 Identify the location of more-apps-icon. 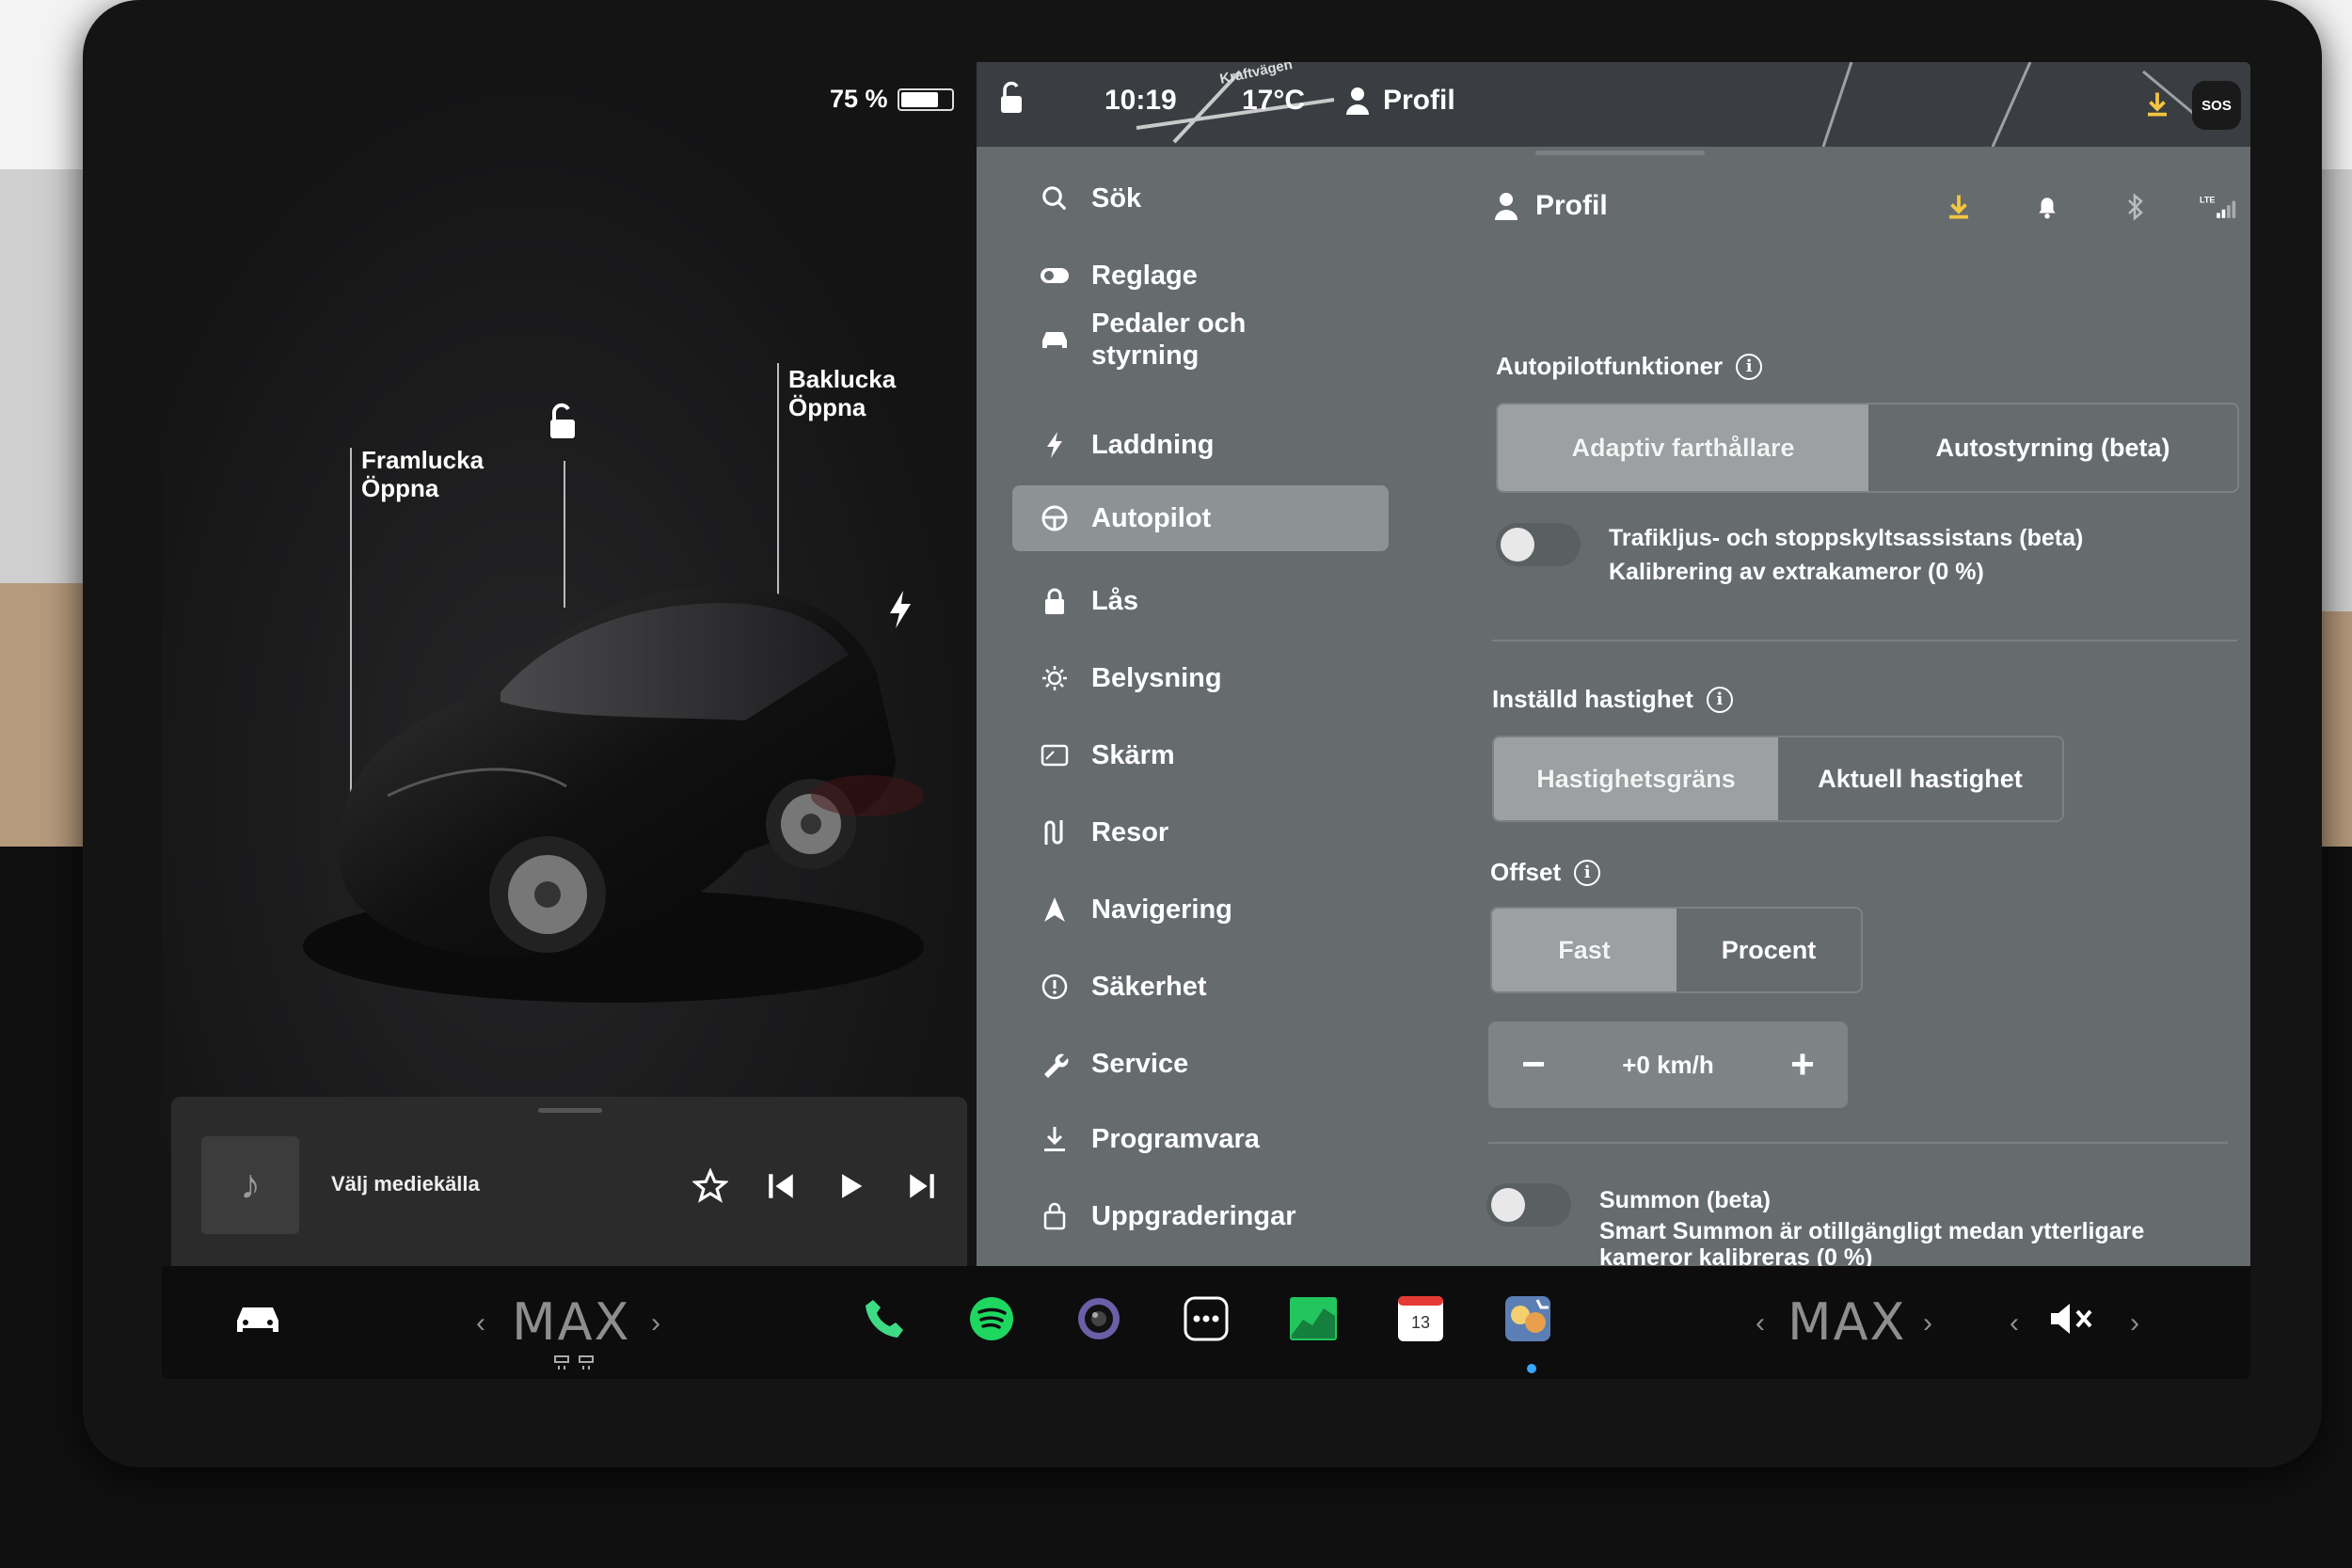
(1206, 1319).